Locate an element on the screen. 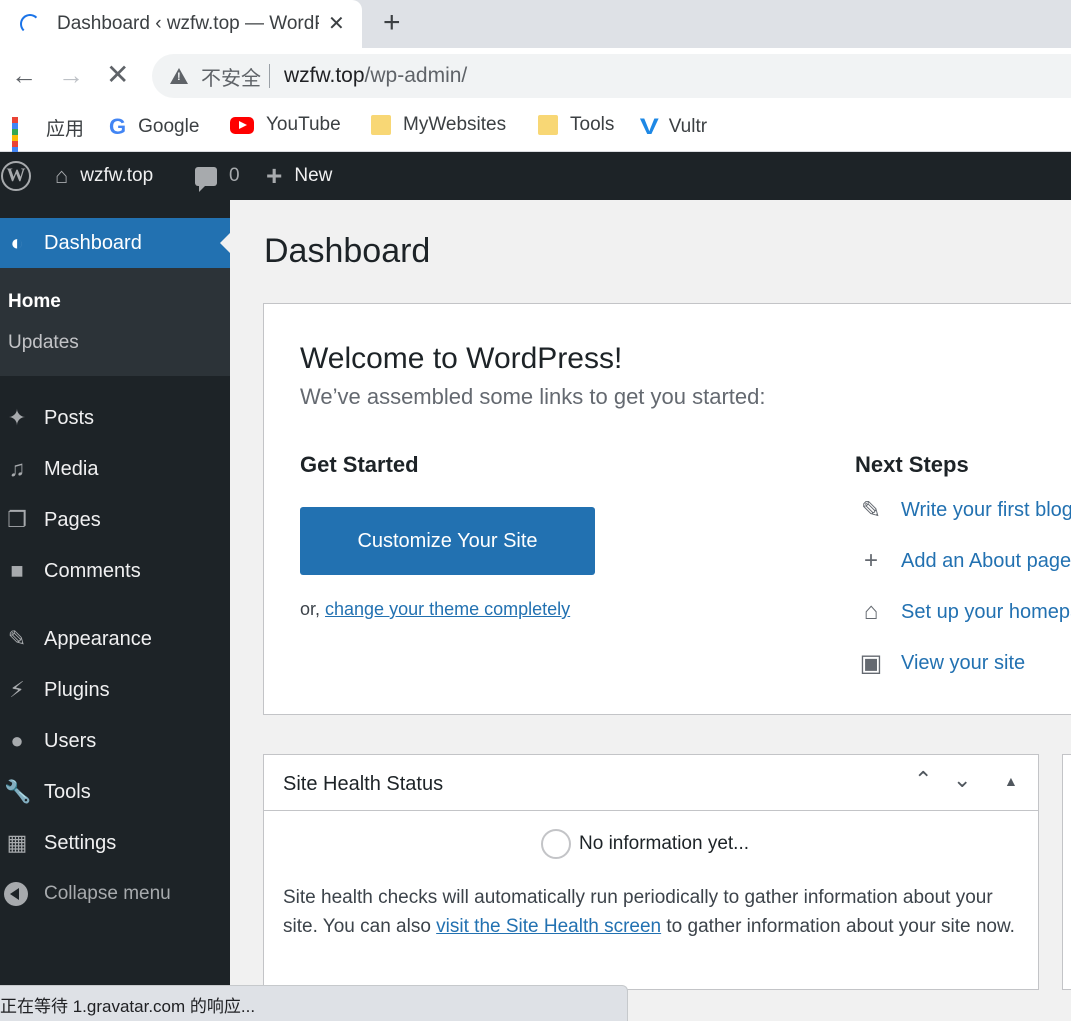 The width and height of the screenshot is (1071, 1021). new-label: New is located at coordinates (313, 175).